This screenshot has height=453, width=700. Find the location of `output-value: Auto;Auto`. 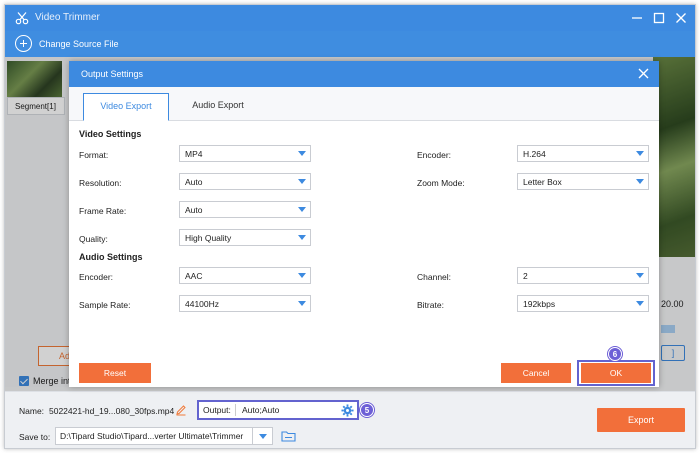

output-value: Auto;Auto is located at coordinates (261, 410).